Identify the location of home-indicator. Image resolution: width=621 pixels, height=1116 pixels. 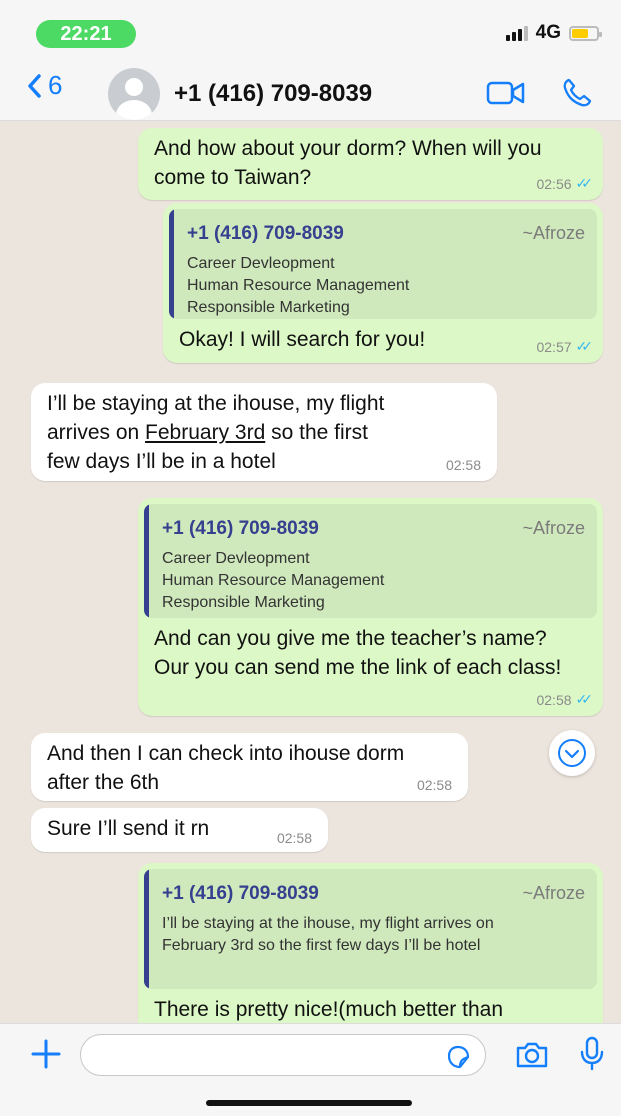
(309, 1103).